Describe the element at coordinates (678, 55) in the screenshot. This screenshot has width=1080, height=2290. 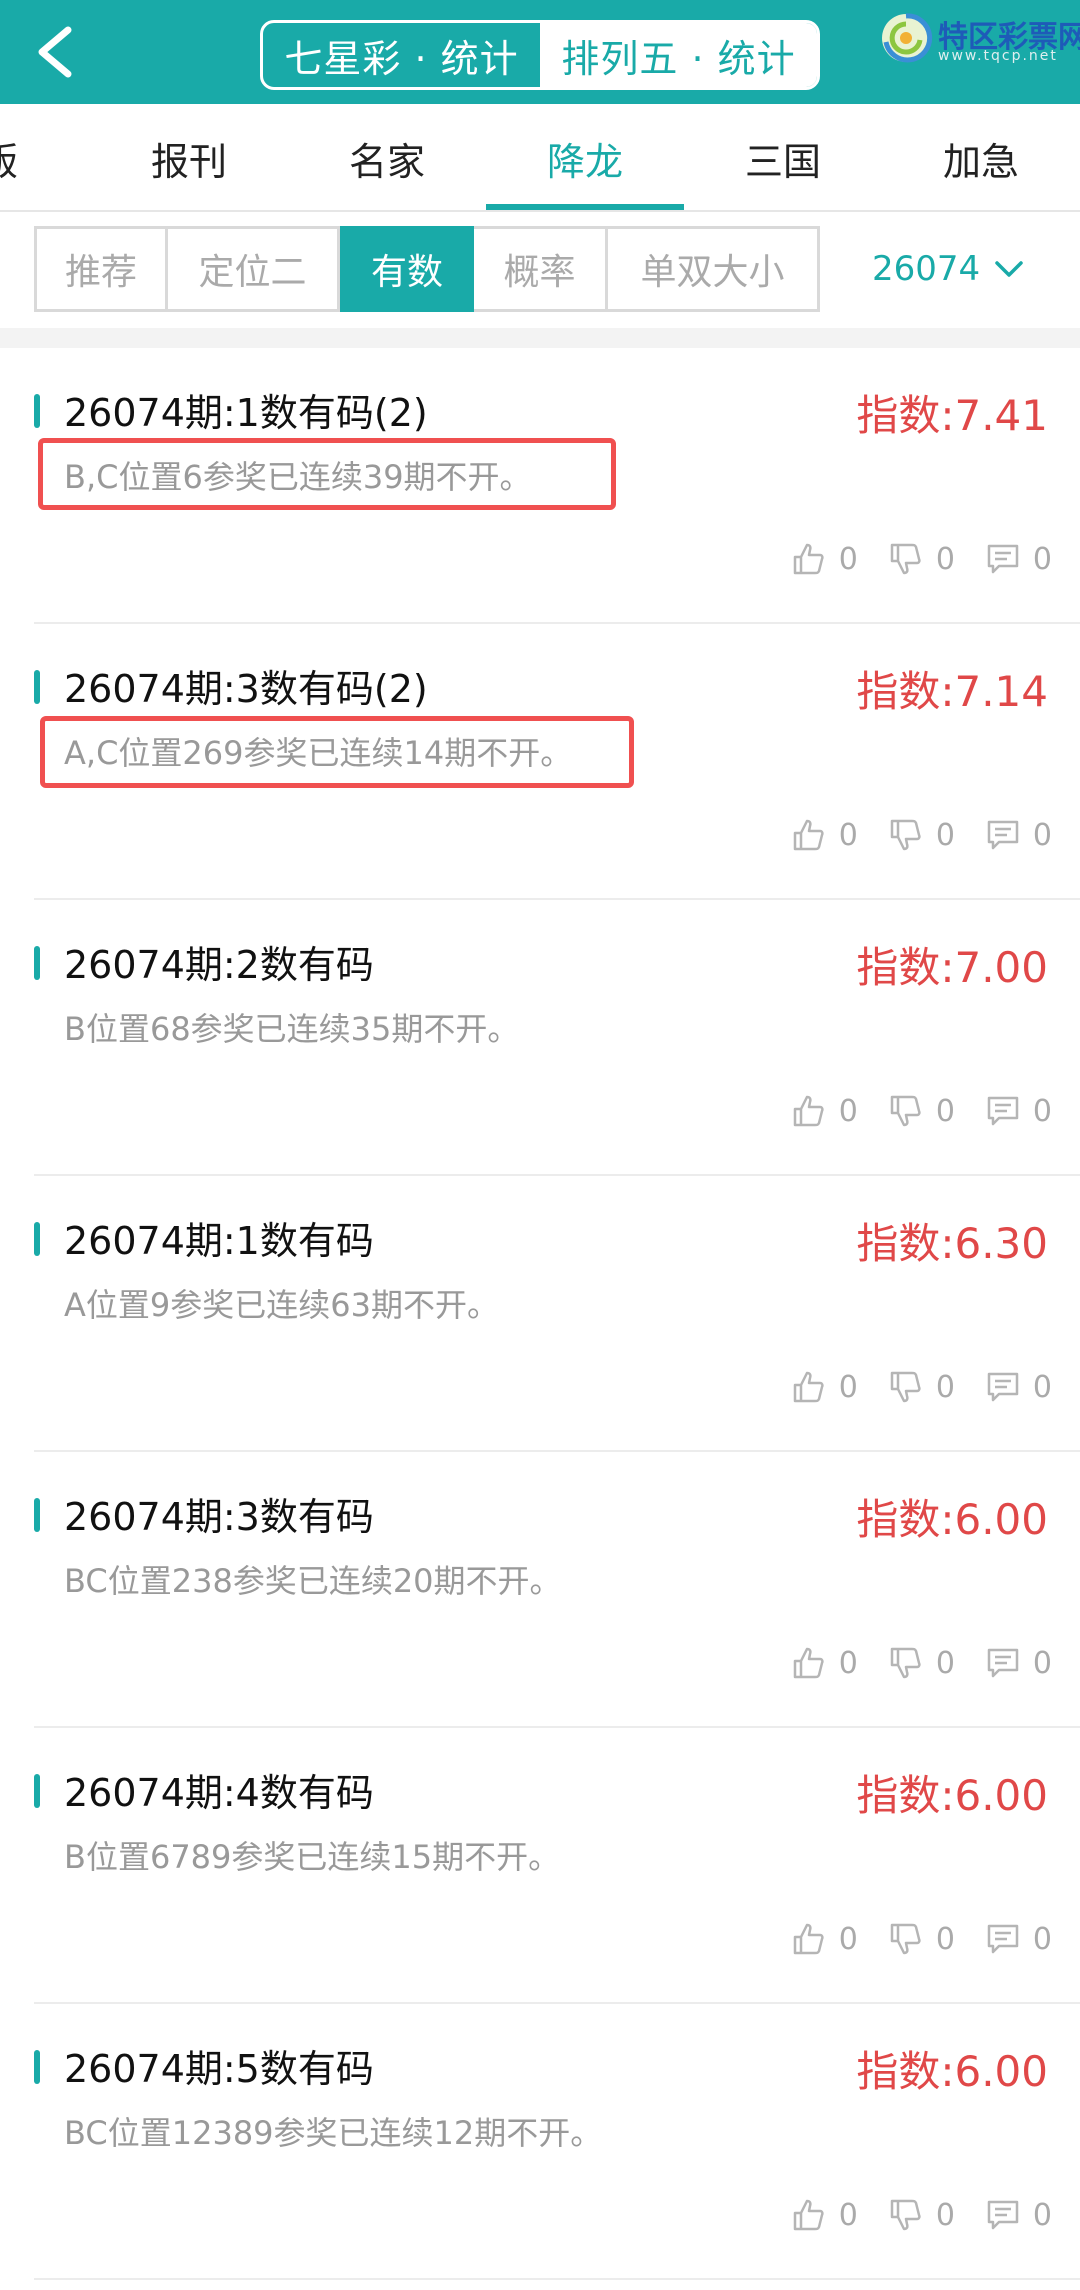
I see `segment-pailiewu: 排列五 · 统计` at that location.